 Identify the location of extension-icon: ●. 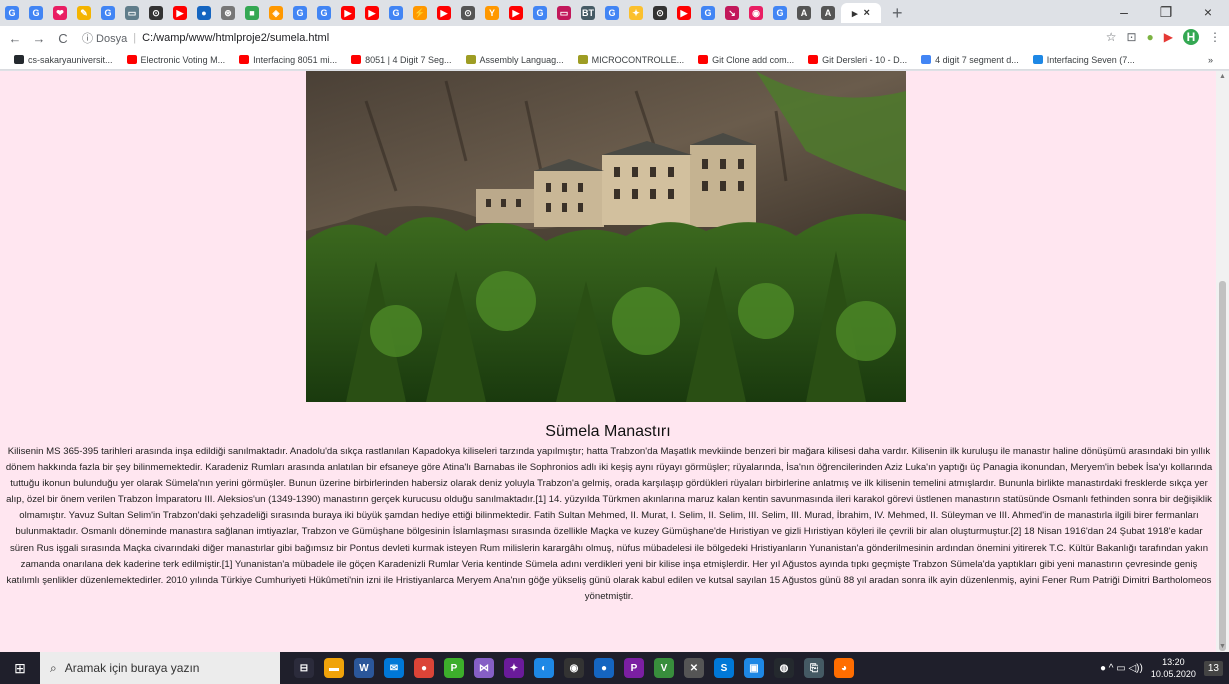
(1150, 37).